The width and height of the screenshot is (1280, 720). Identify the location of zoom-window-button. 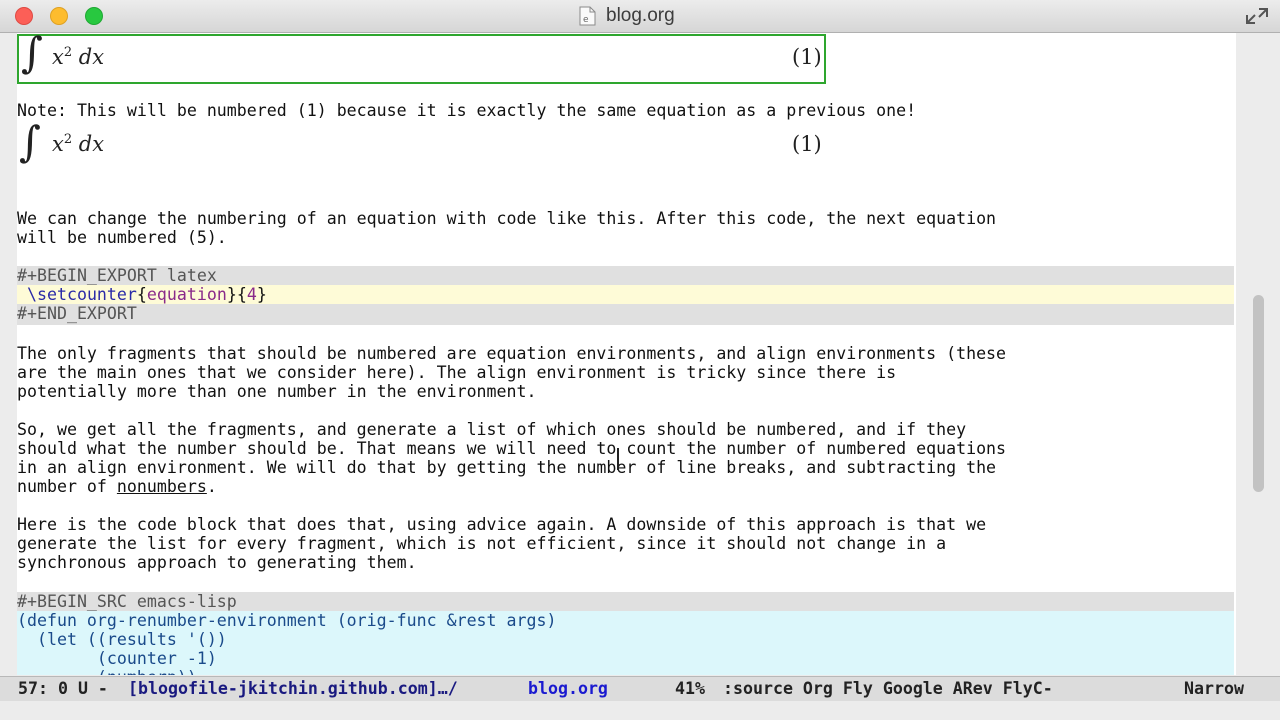
(94, 16).